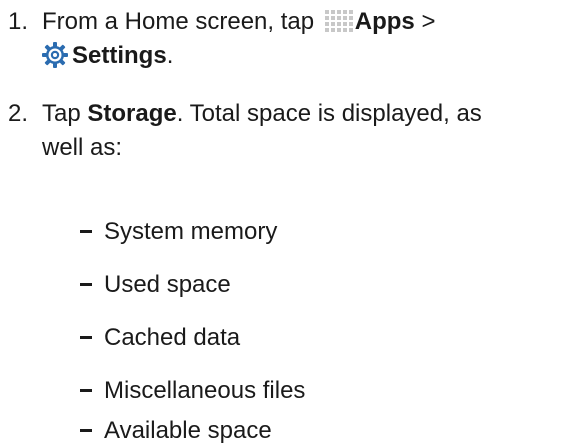  I want to click on step-1-line-1: From a Home screen, tap Apps >, so click(238, 22).